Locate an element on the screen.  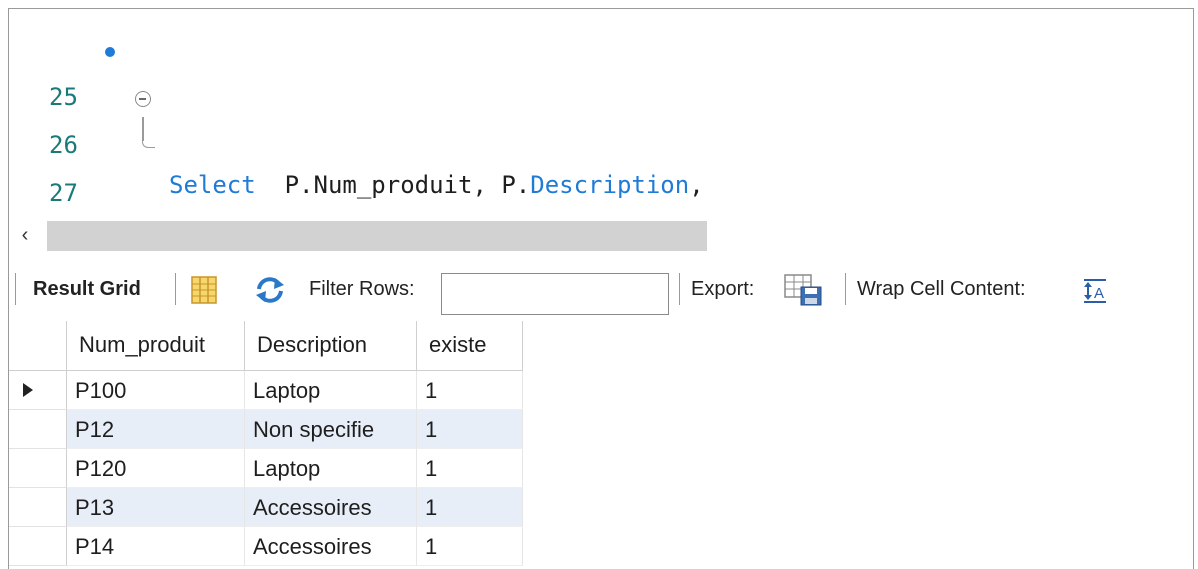
wrap-text-icon: A is located at coordinates (1095, 291).